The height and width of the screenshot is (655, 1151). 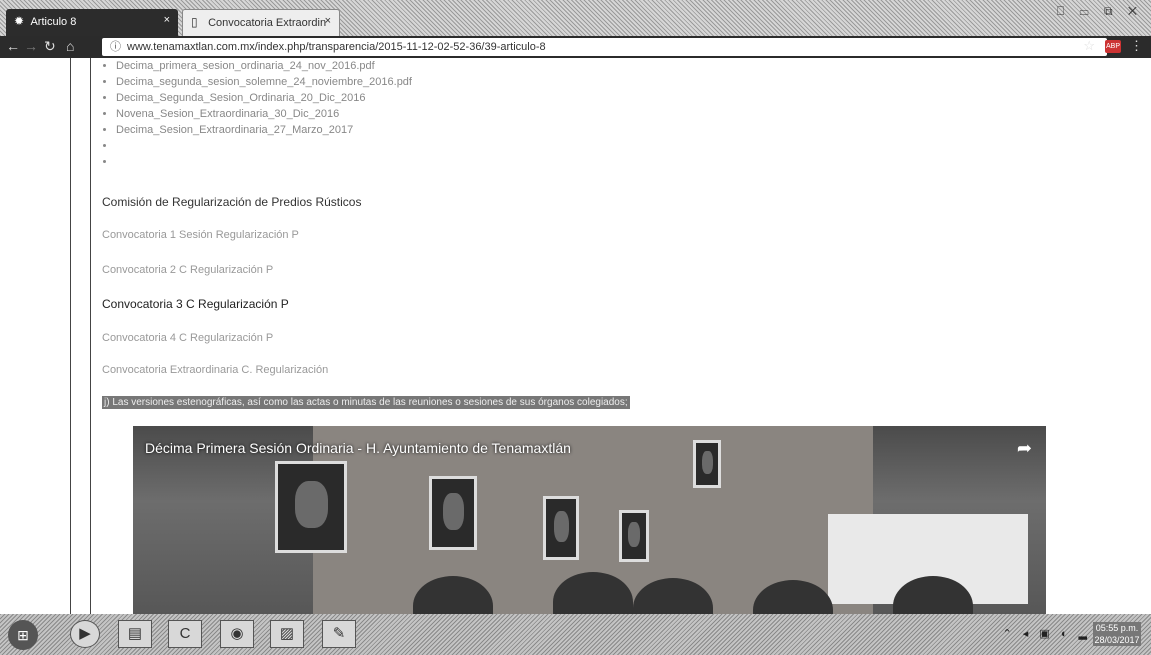 I want to click on screenshot-tool-icon: ✎, so click(x=339, y=634).